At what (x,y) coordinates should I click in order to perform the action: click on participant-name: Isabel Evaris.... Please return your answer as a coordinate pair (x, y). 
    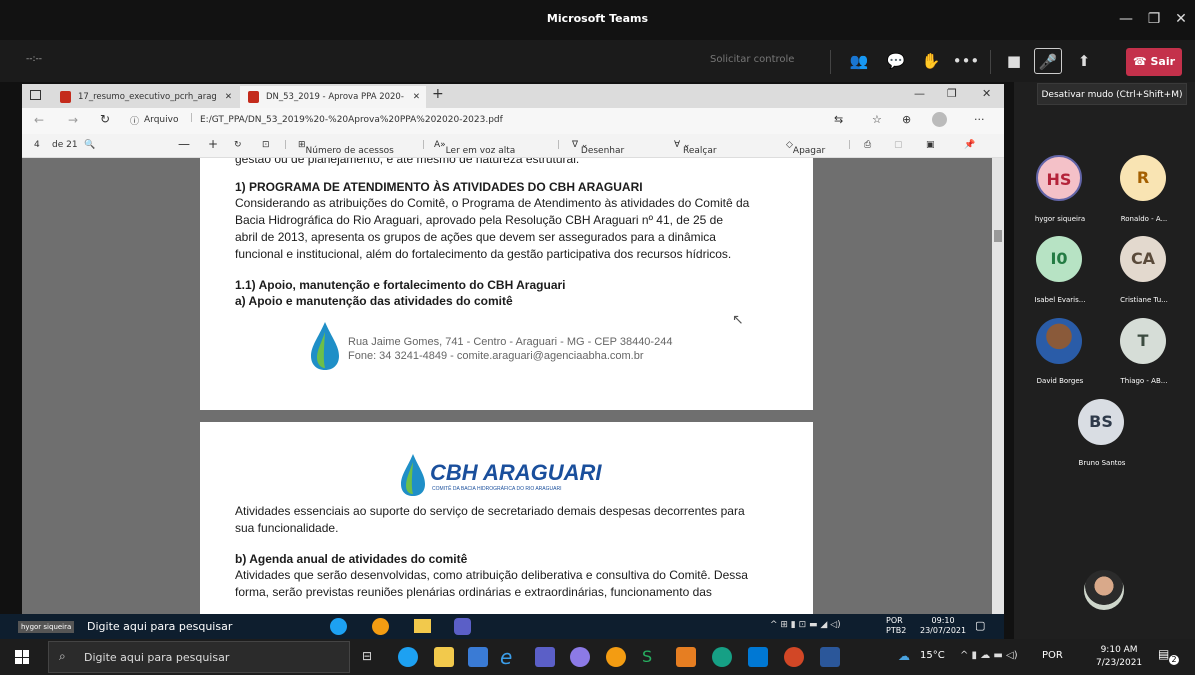
    Looking at the image, I should click on (1060, 300).